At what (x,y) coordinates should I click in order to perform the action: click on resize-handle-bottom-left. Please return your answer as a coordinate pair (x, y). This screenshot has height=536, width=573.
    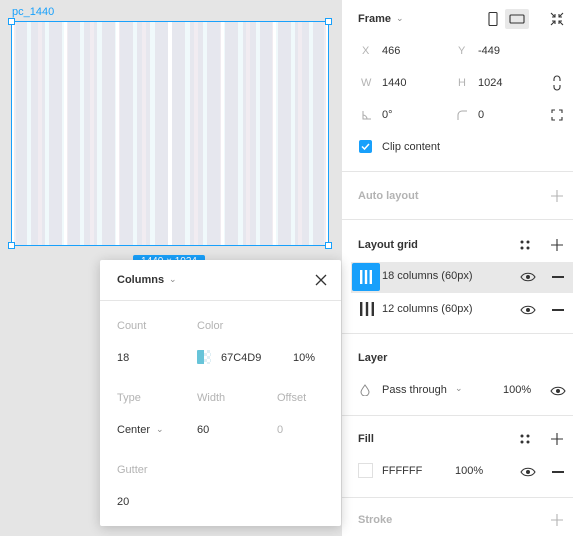
    Looking at the image, I should click on (11, 245).